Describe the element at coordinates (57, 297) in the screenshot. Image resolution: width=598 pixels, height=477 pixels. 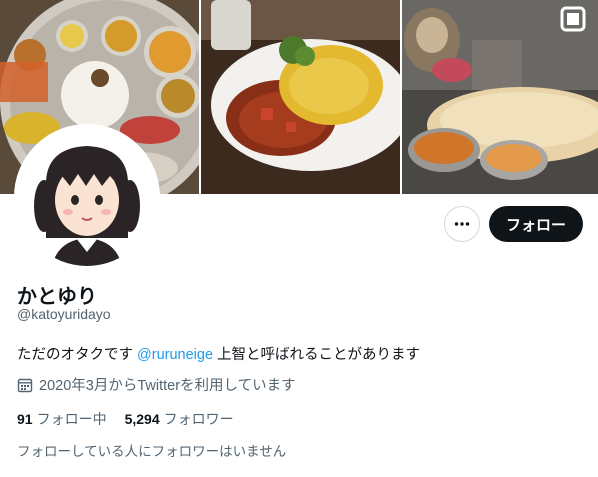
I see `profile-name: かとゆり` at that location.